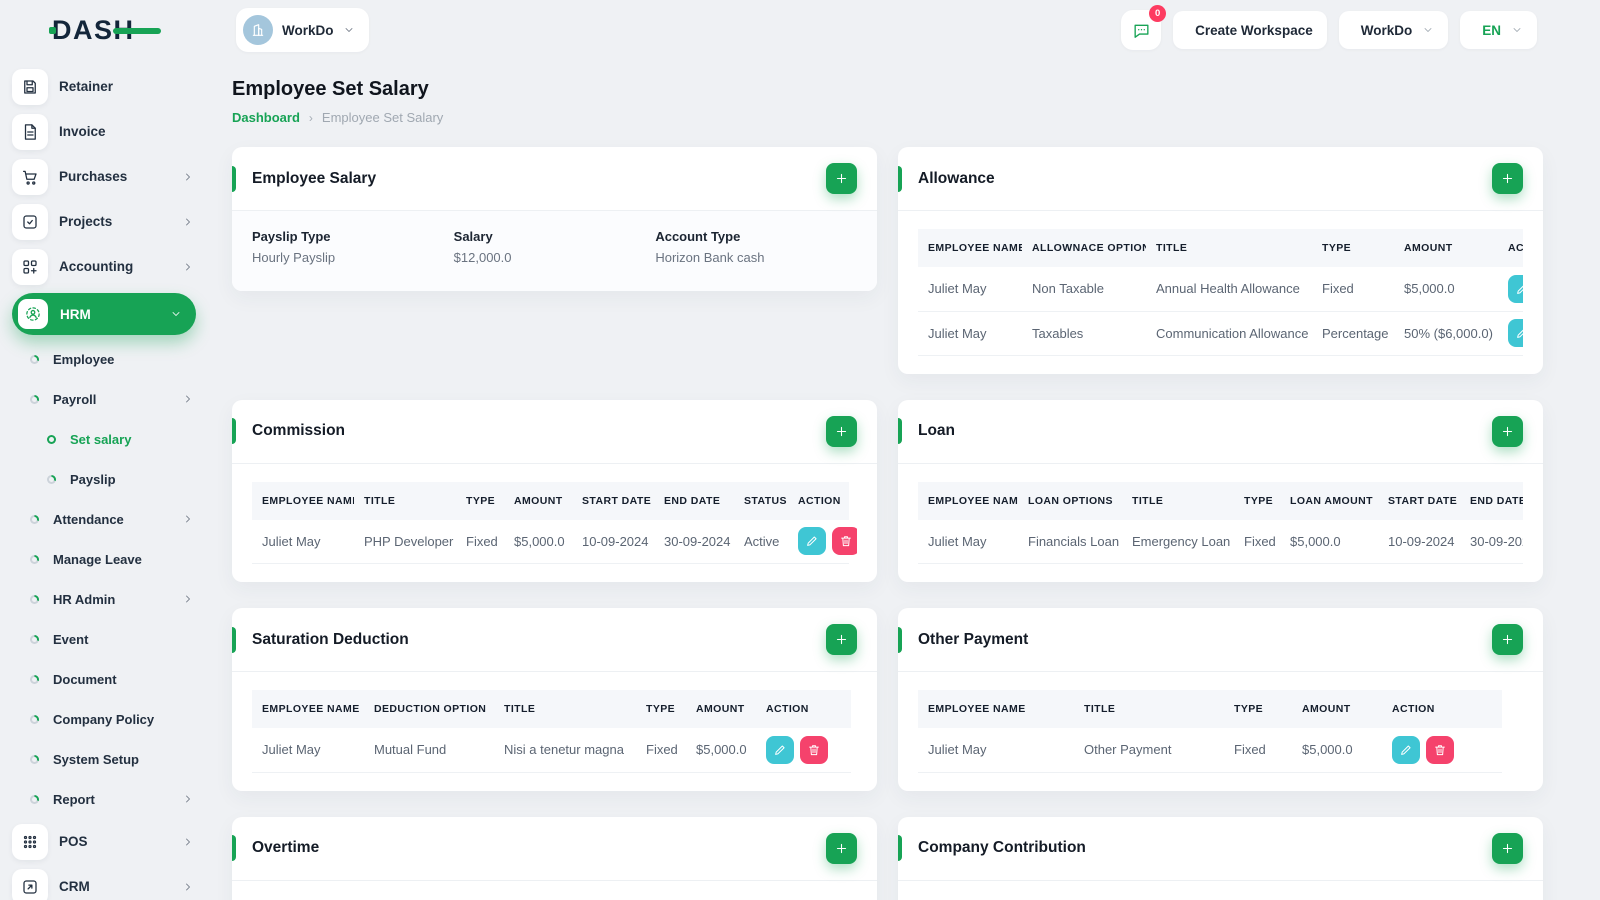 This screenshot has height=900, width=1600. I want to click on card-header: Loan, so click(1220, 432).